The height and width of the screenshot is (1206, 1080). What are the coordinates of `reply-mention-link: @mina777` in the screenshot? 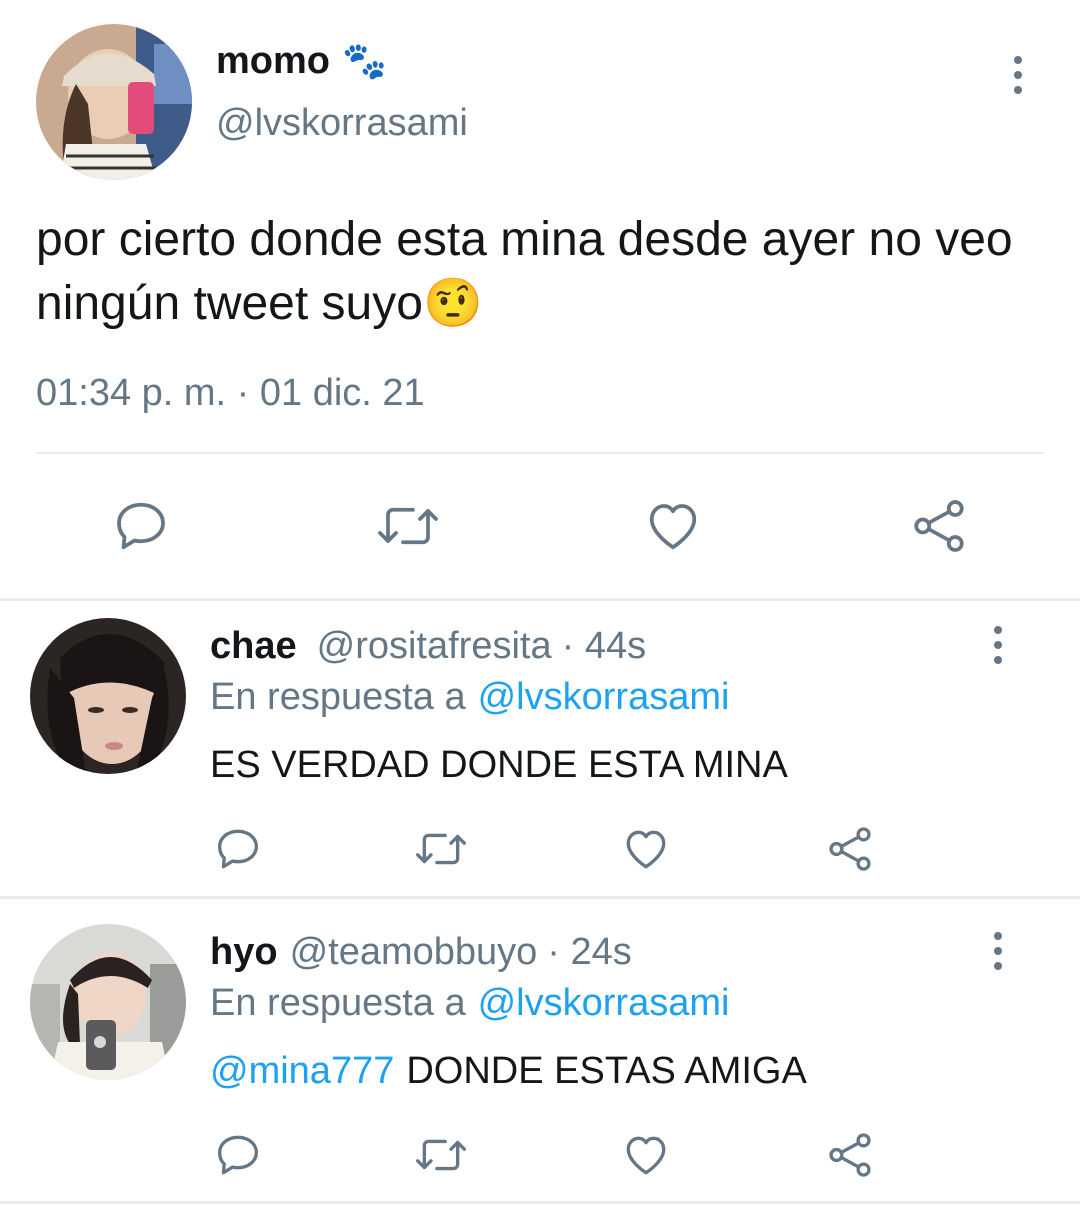 It's located at (302, 1071).